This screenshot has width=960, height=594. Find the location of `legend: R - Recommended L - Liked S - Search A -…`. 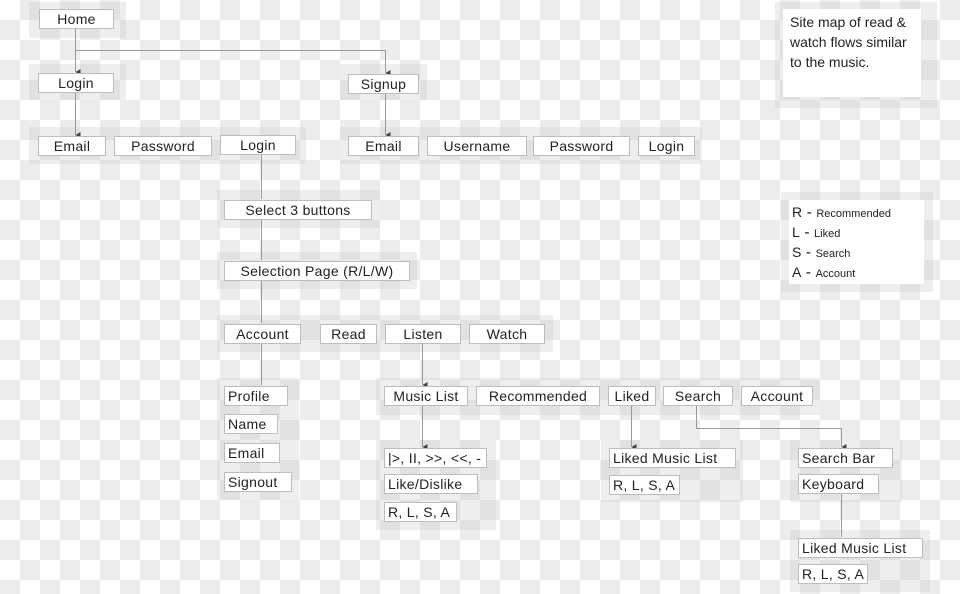

legend: R - Recommended L - Liked S - Search A -… is located at coordinates (856, 242).